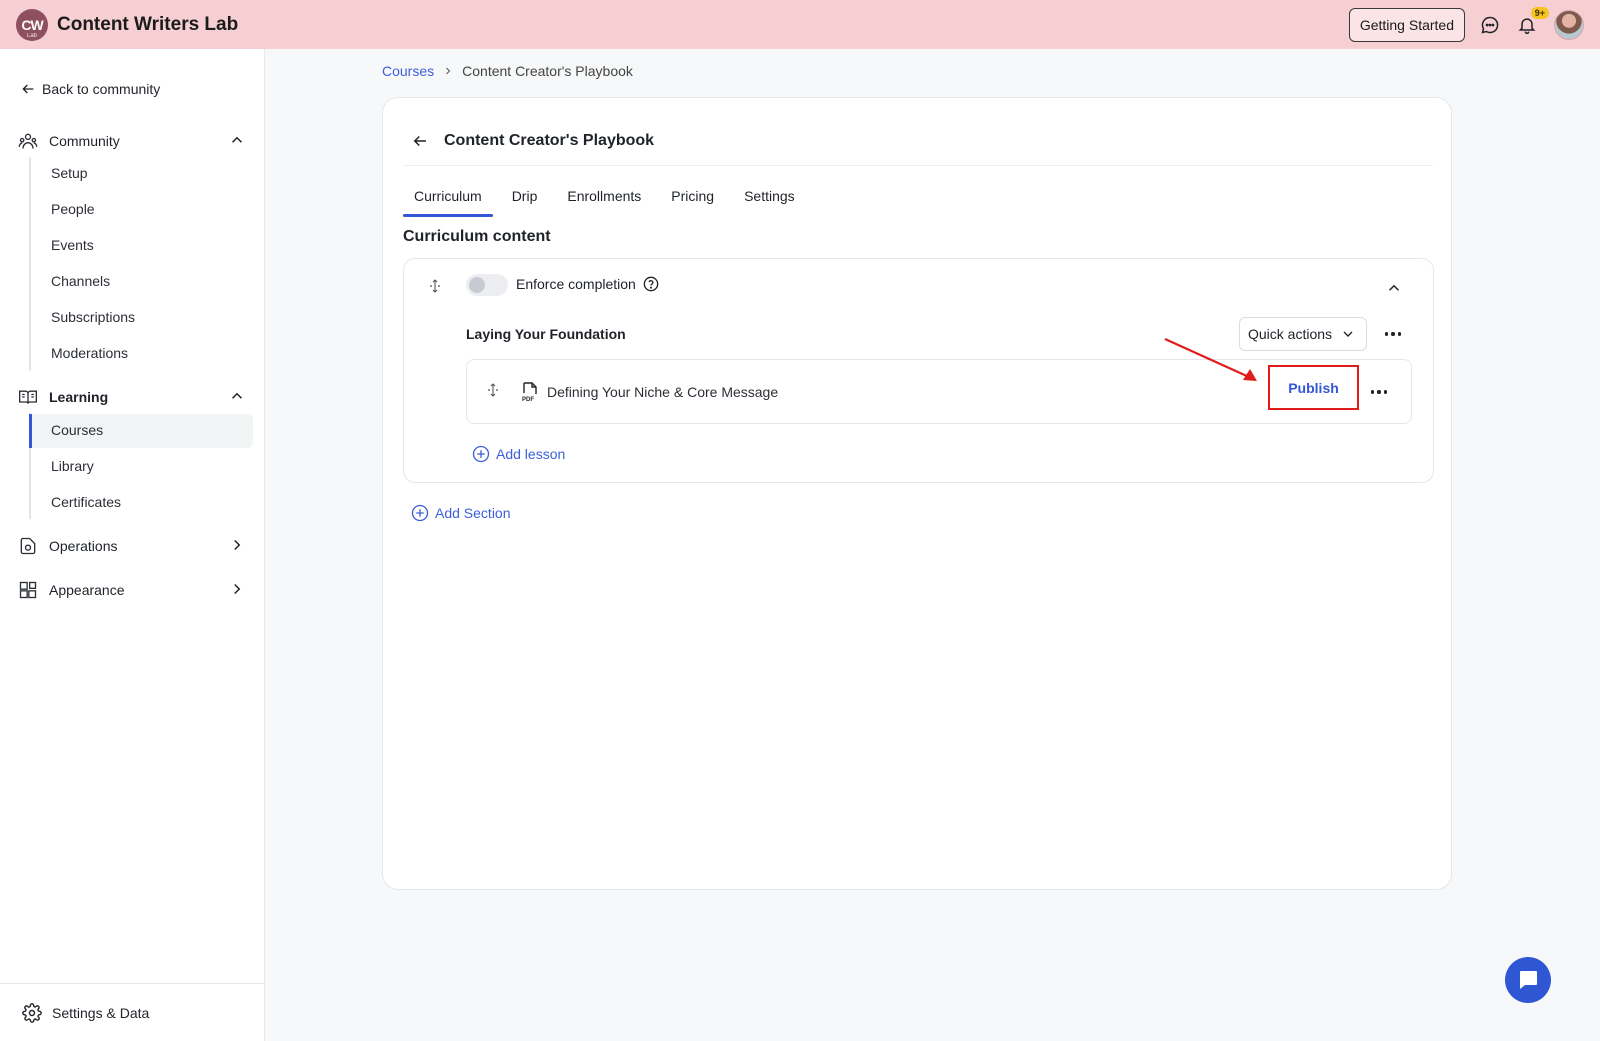  Describe the element at coordinates (604, 201) in the screenshot. I see `tab-enrollments: Enrollments` at that location.